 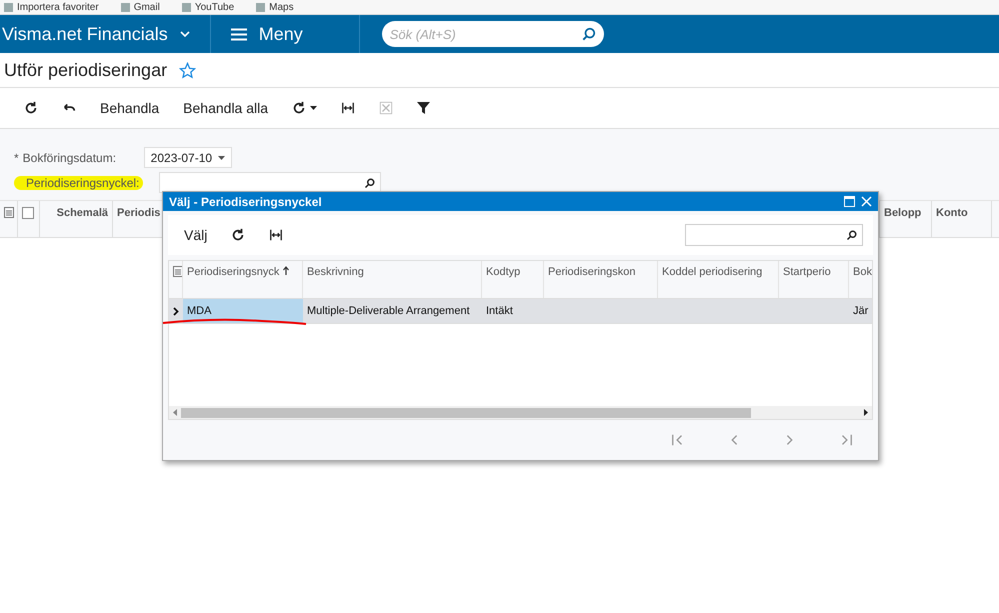 What do you see at coordinates (774, 235) in the screenshot?
I see `search-field` at bounding box center [774, 235].